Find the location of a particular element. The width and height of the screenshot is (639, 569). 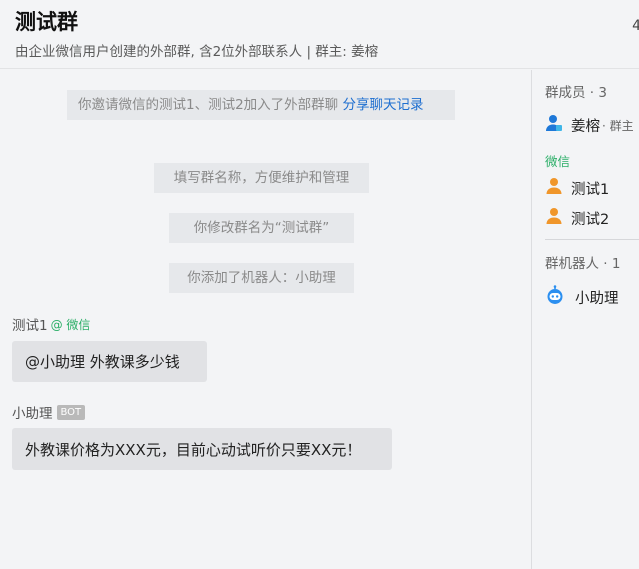

system-message-robot-added: 你添加了机器人：小助理 is located at coordinates (261, 278).